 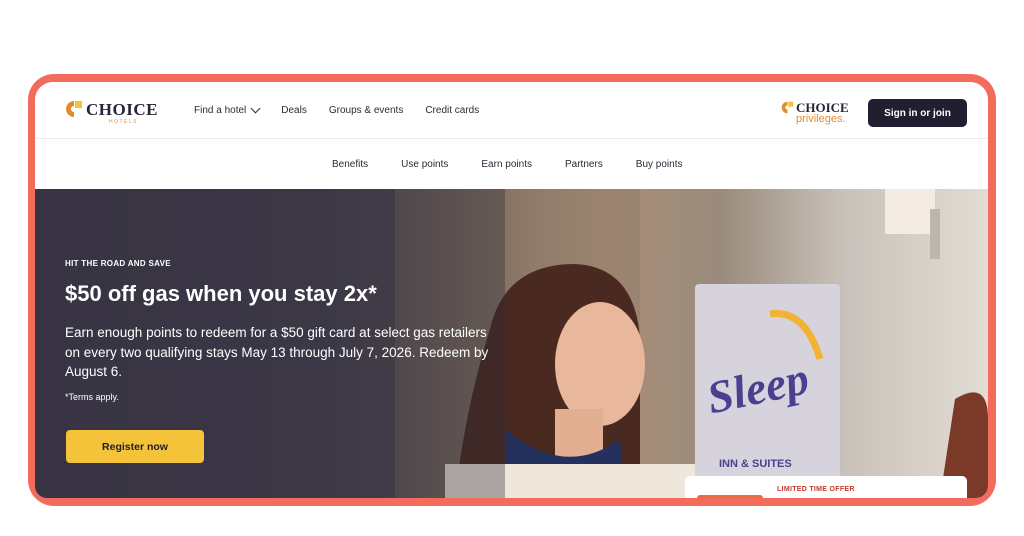 I want to click on nav-deals: Deals, so click(x=294, y=110).